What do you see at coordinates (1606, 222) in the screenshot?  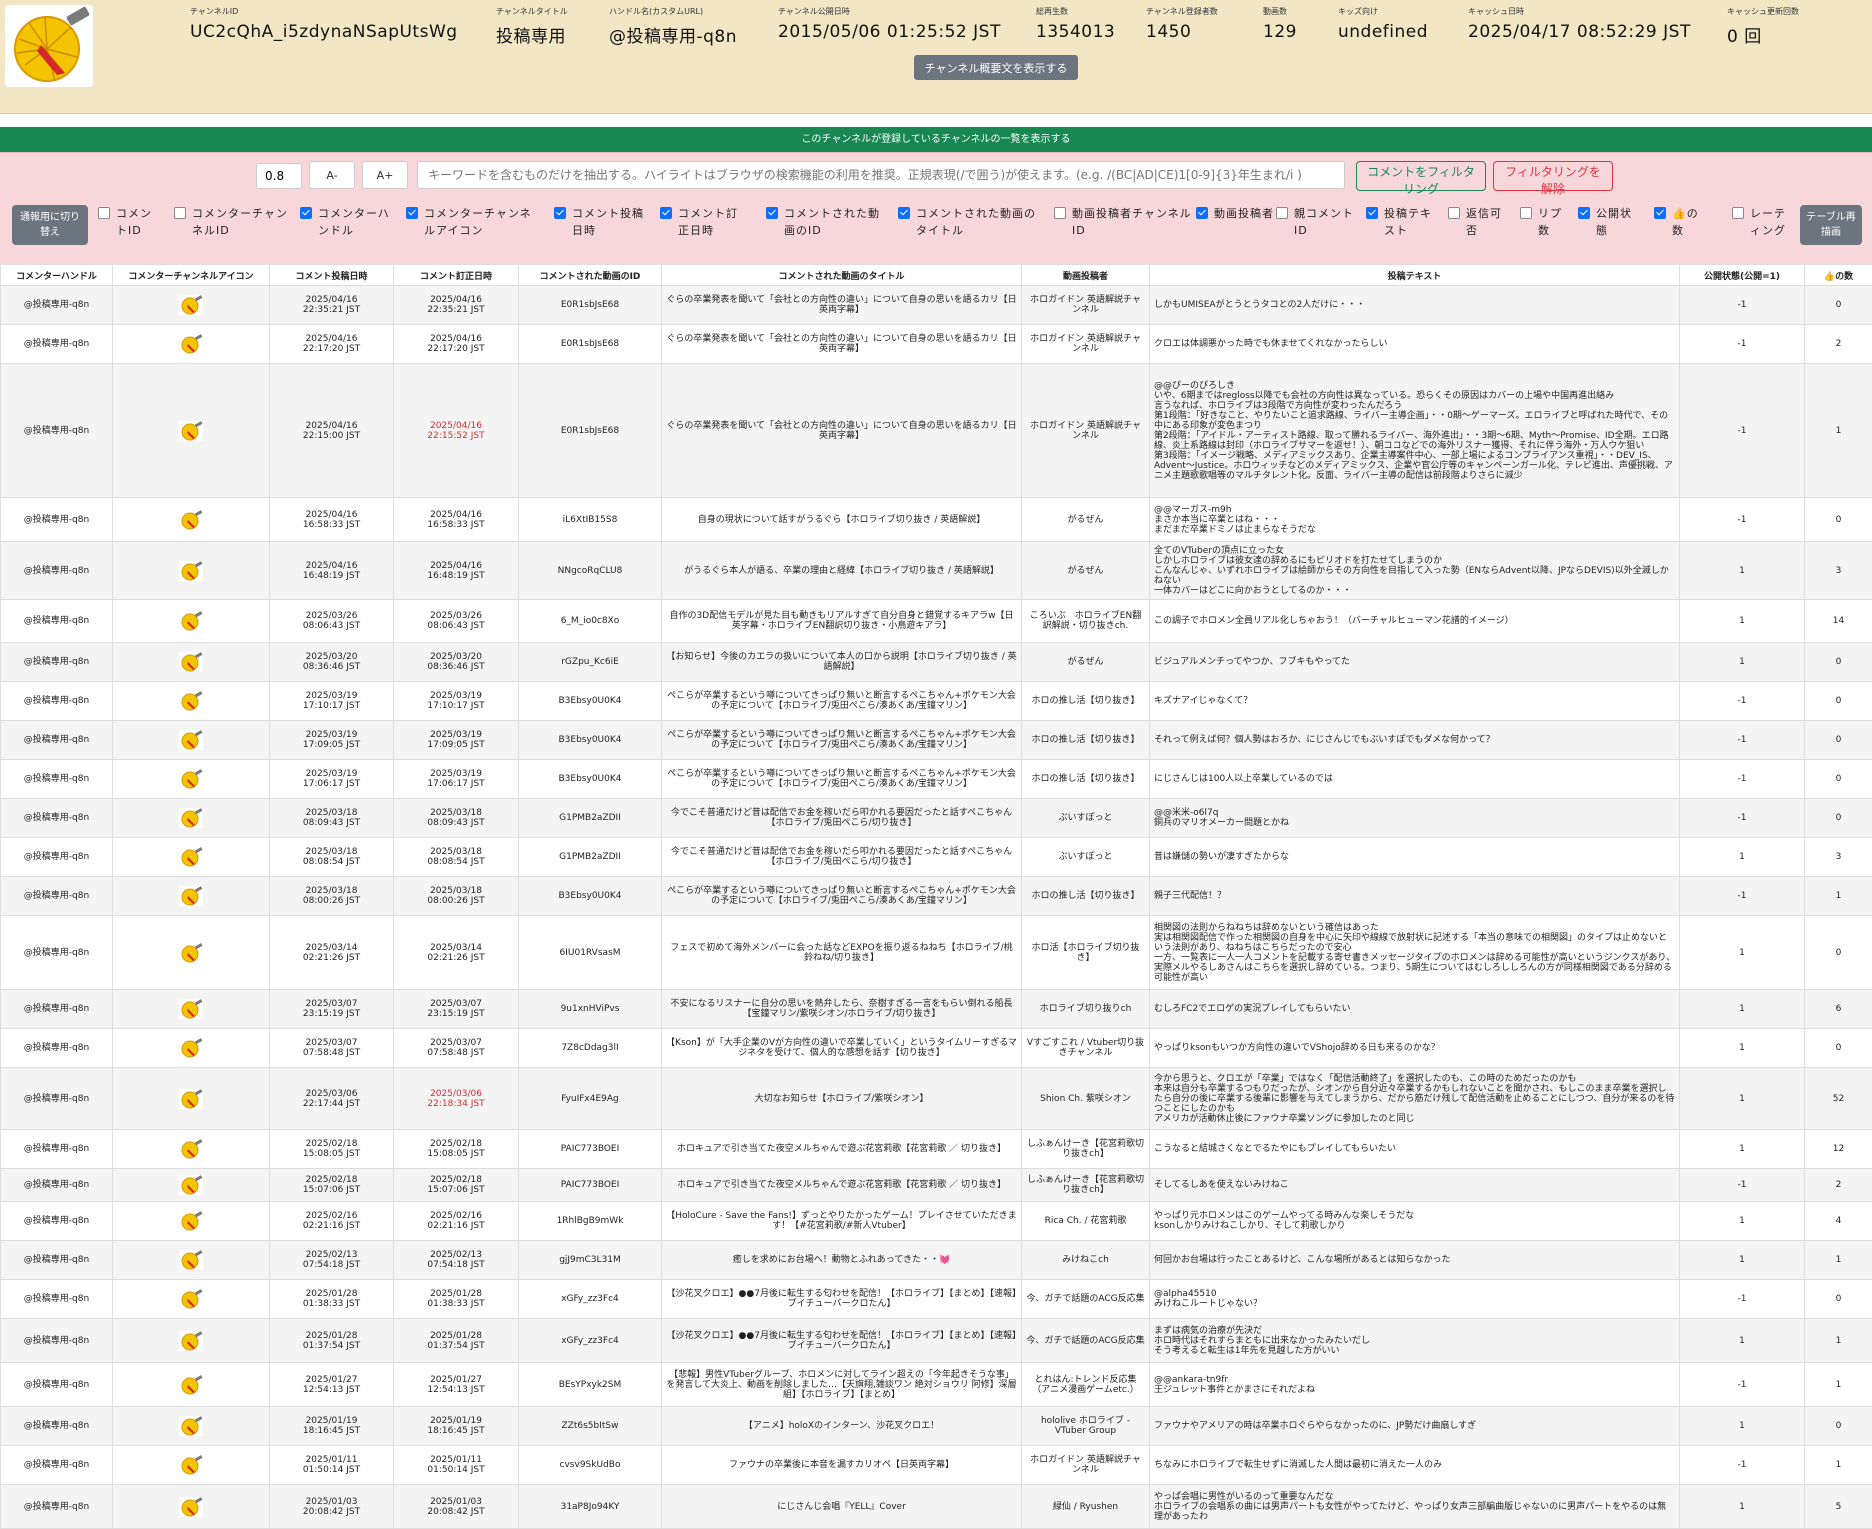 I see `toggle-public-state: 公開状態` at bounding box center [1606, 222].